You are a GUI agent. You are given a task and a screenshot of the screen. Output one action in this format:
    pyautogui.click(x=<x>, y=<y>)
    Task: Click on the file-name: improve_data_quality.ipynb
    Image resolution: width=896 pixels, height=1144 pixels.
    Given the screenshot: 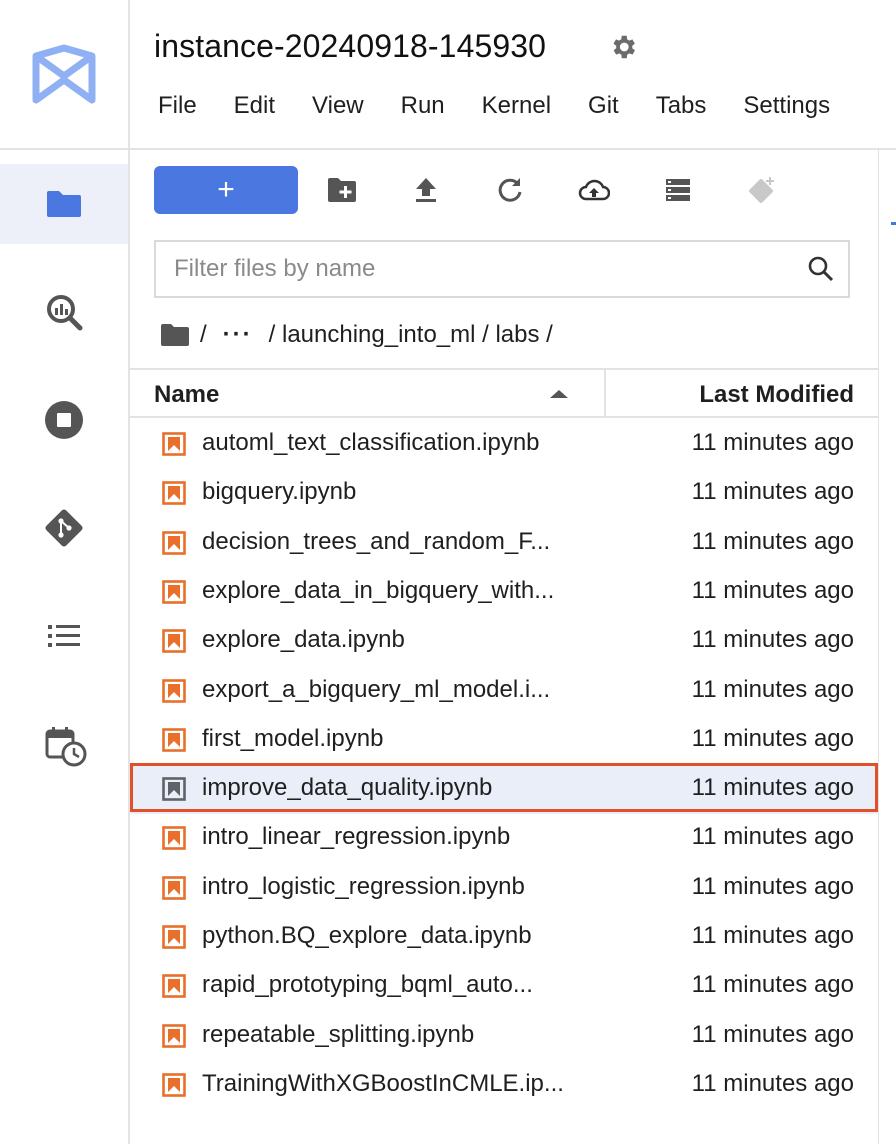 What is the action you would take?
    pyautogui.click(x=347, y=787)
    